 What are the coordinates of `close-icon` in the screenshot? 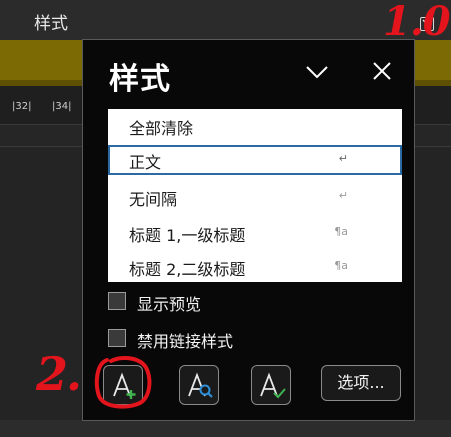 It's located at (382, 71).